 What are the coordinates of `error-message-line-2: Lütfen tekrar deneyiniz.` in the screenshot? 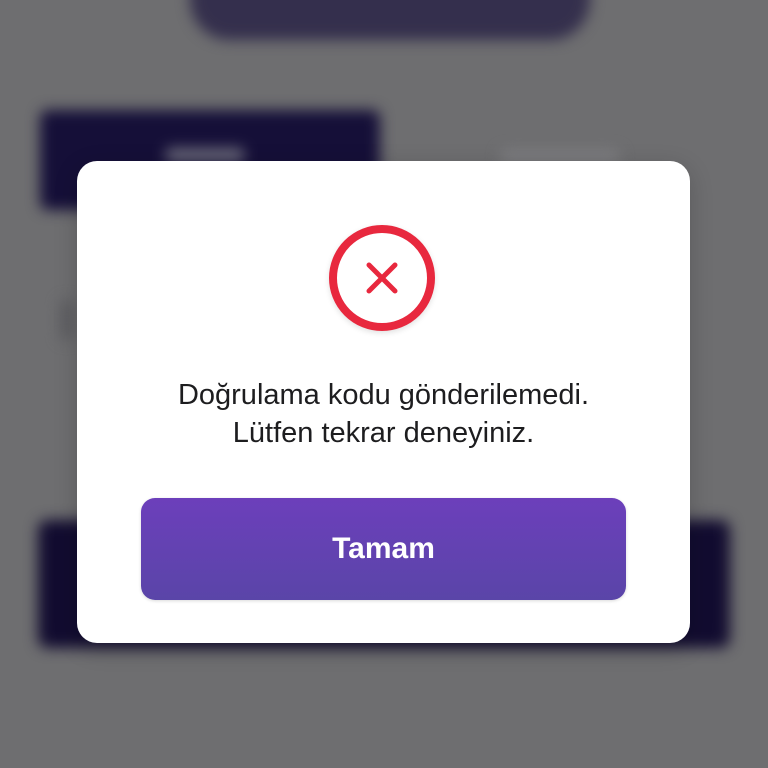 It's located at (383, 433).